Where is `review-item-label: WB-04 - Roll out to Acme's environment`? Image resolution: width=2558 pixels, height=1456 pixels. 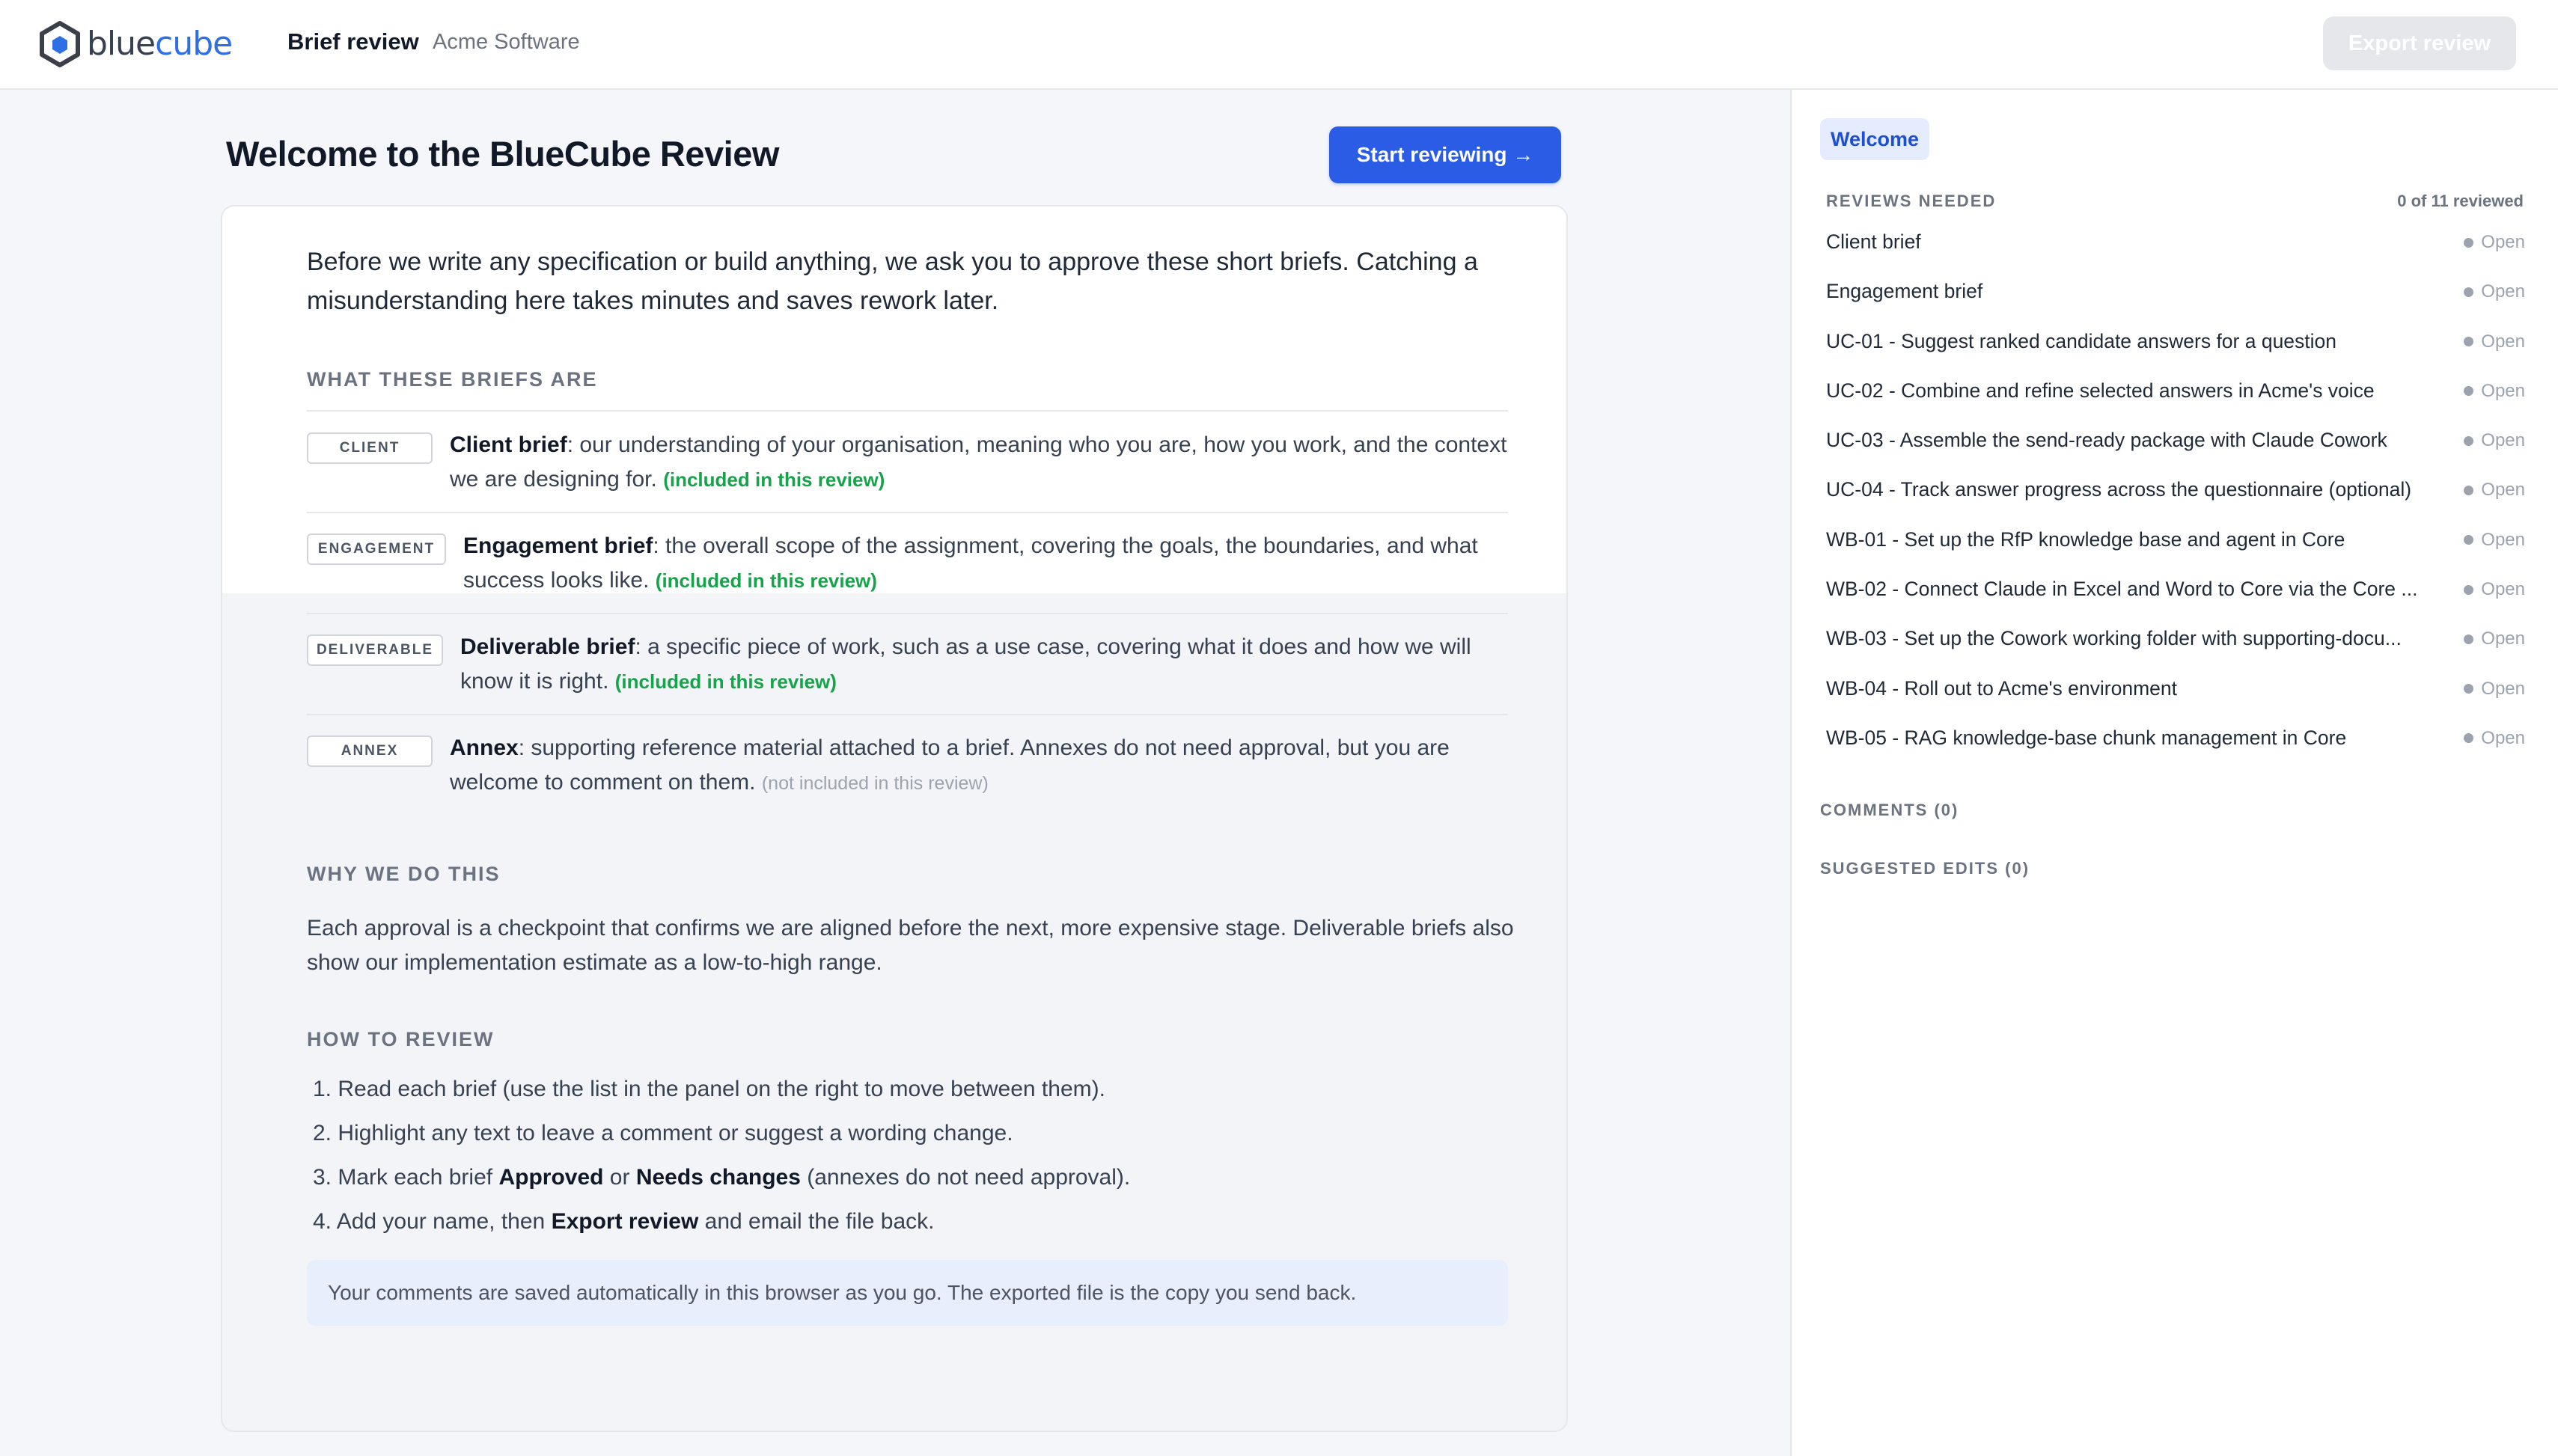
review-item-label: WB-04 - Roll out to Acme's environment is located at coordinates (2002, 688).